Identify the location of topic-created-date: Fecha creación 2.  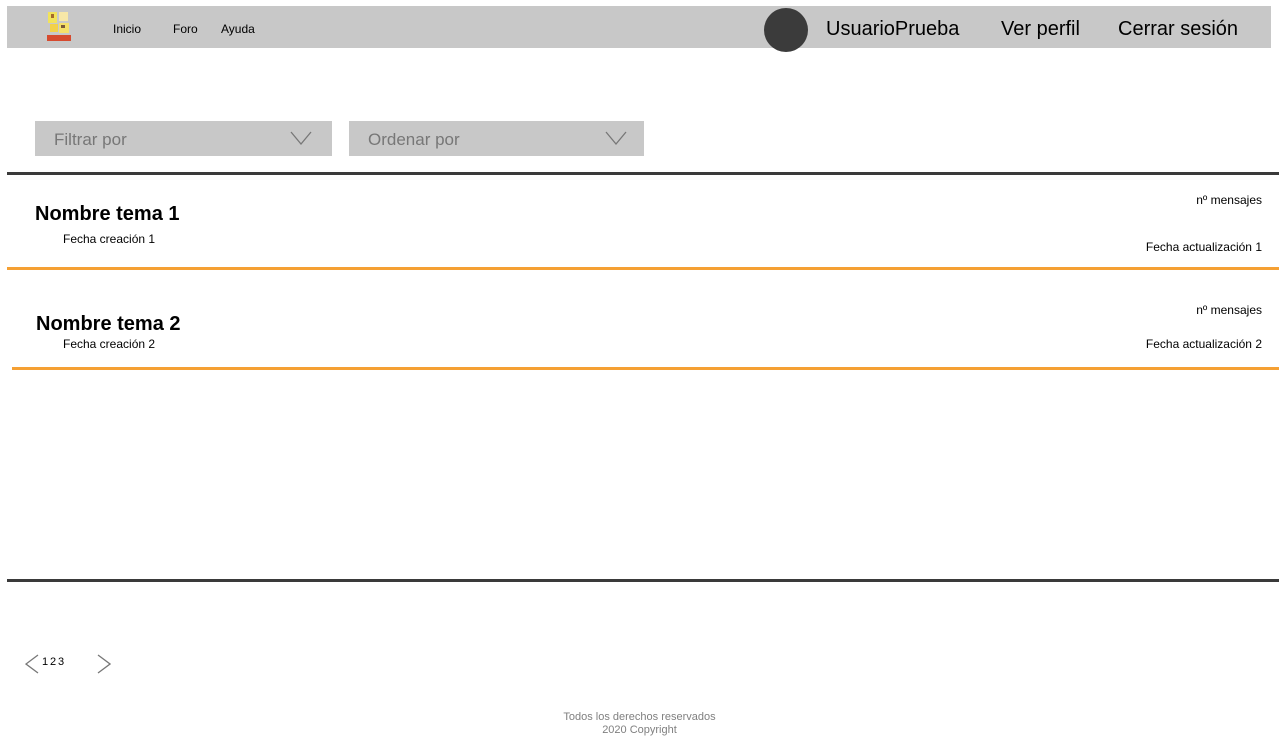
(109, 344).